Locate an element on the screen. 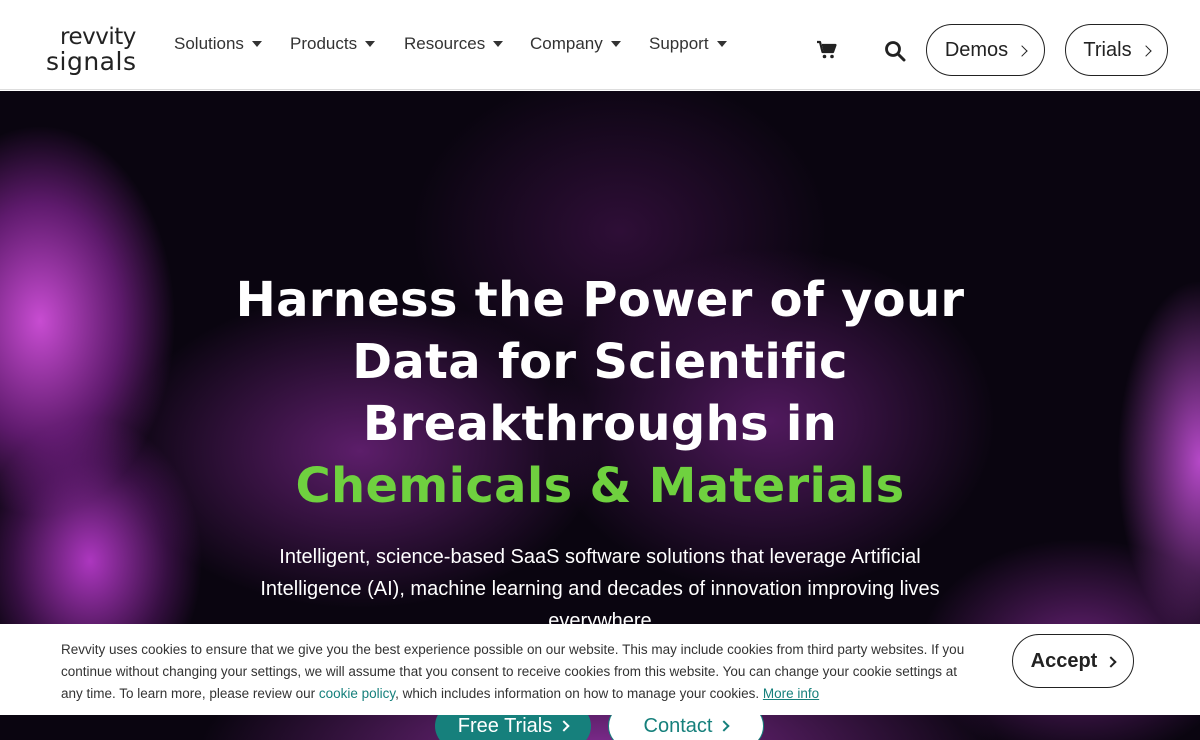  nav-company: Company is located at coordinates (575, 44).